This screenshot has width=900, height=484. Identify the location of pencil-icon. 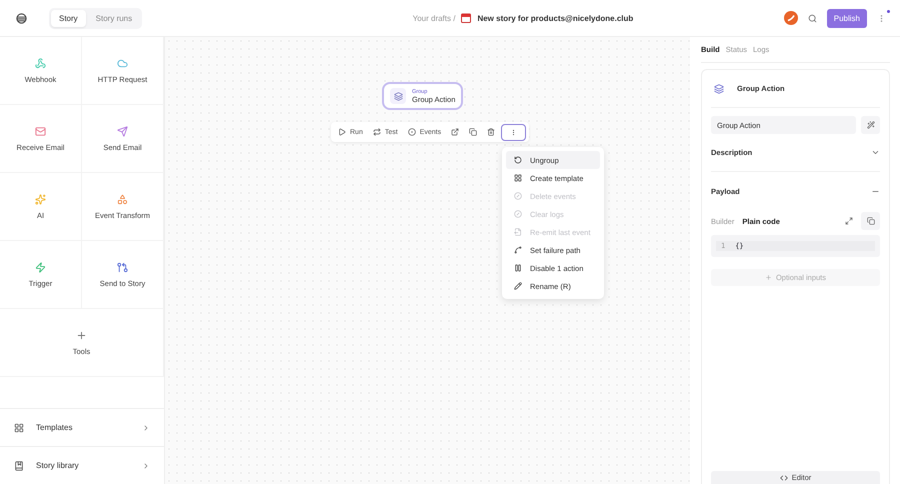
(518, 286).